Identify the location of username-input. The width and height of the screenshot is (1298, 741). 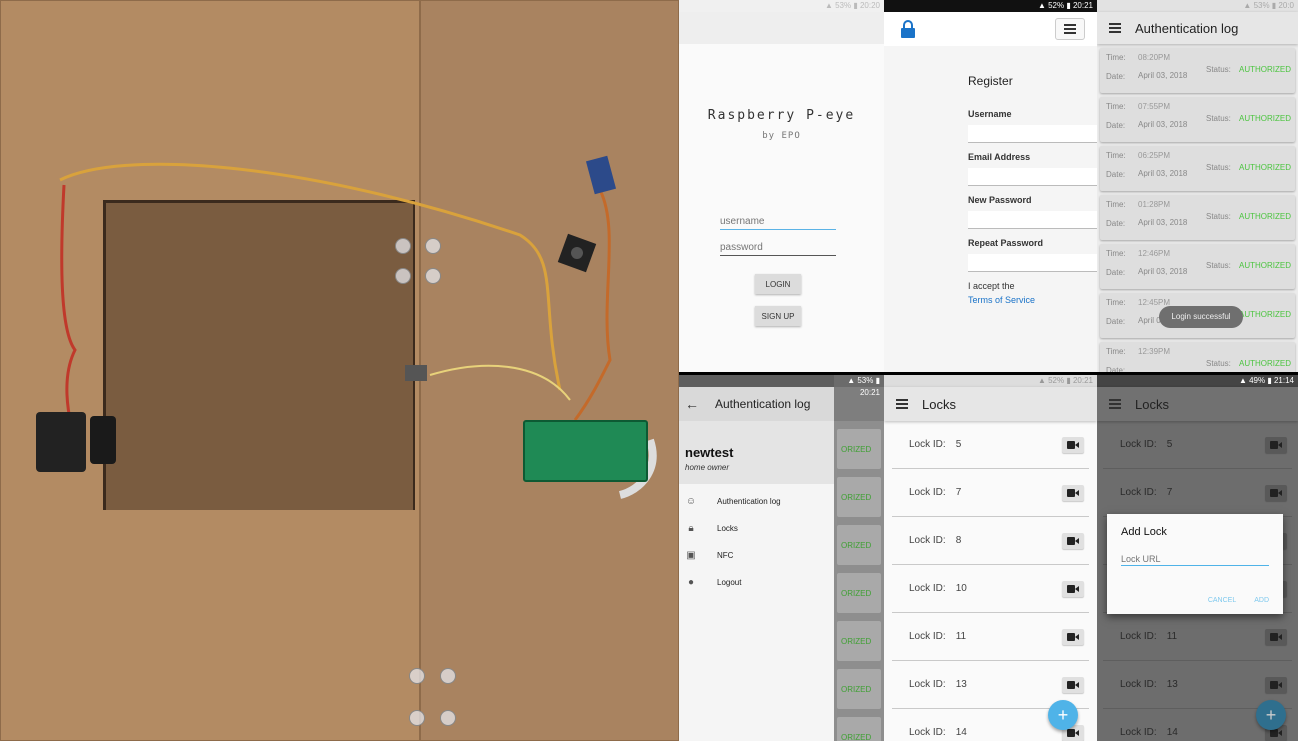
(778, 222).